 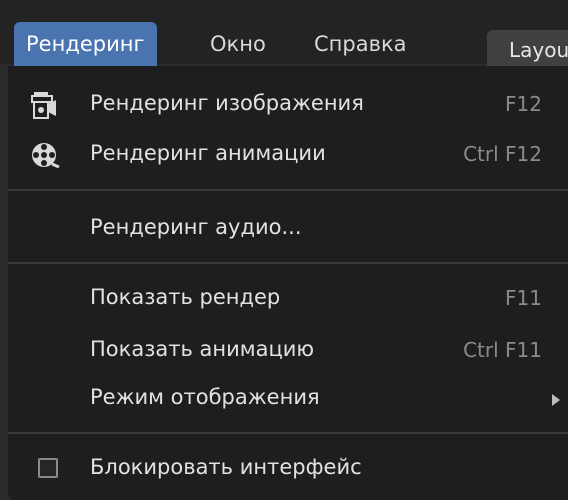 What do you see at coordinates (48, 468) in the screenshot?
I see `lock-interface-checkbox` at bounding box center [48, 468].